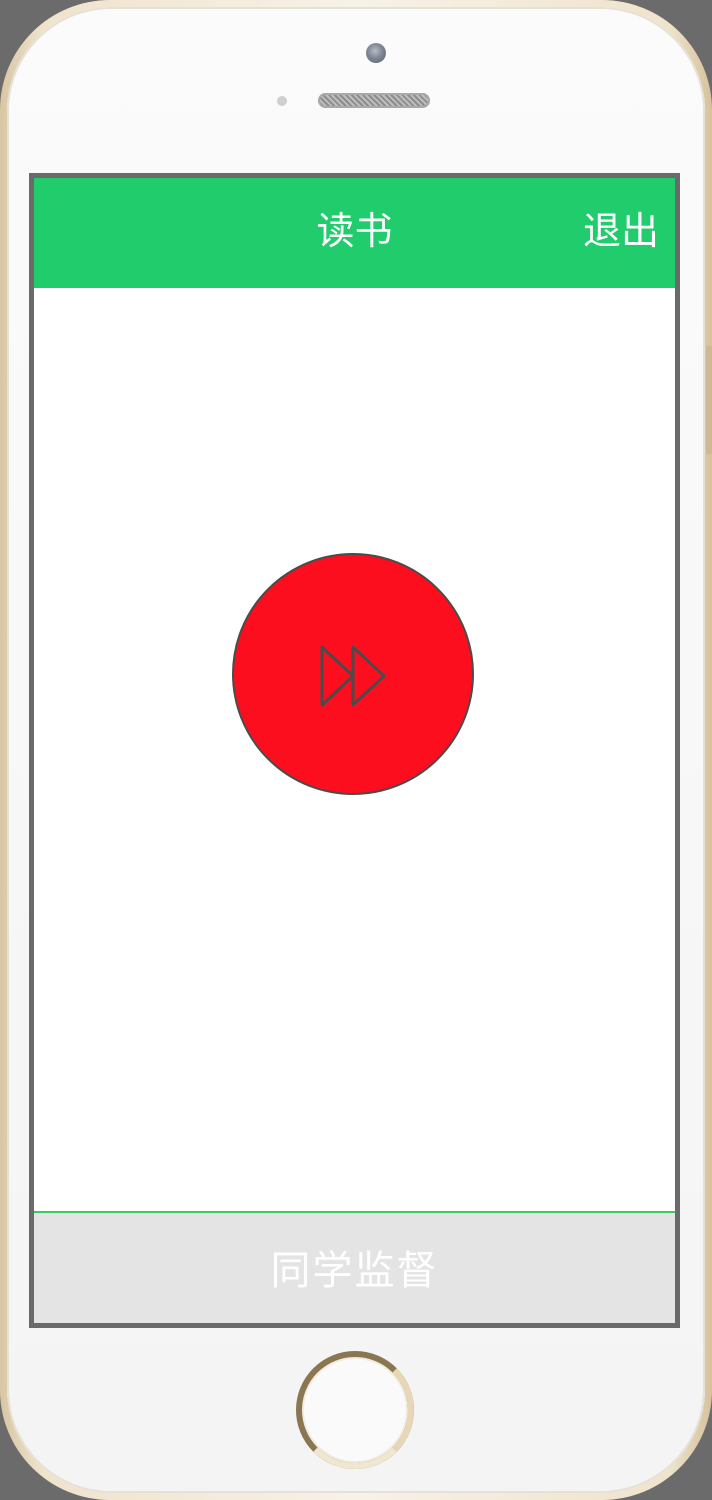  I want to click on front-camera, so click(376, 53).